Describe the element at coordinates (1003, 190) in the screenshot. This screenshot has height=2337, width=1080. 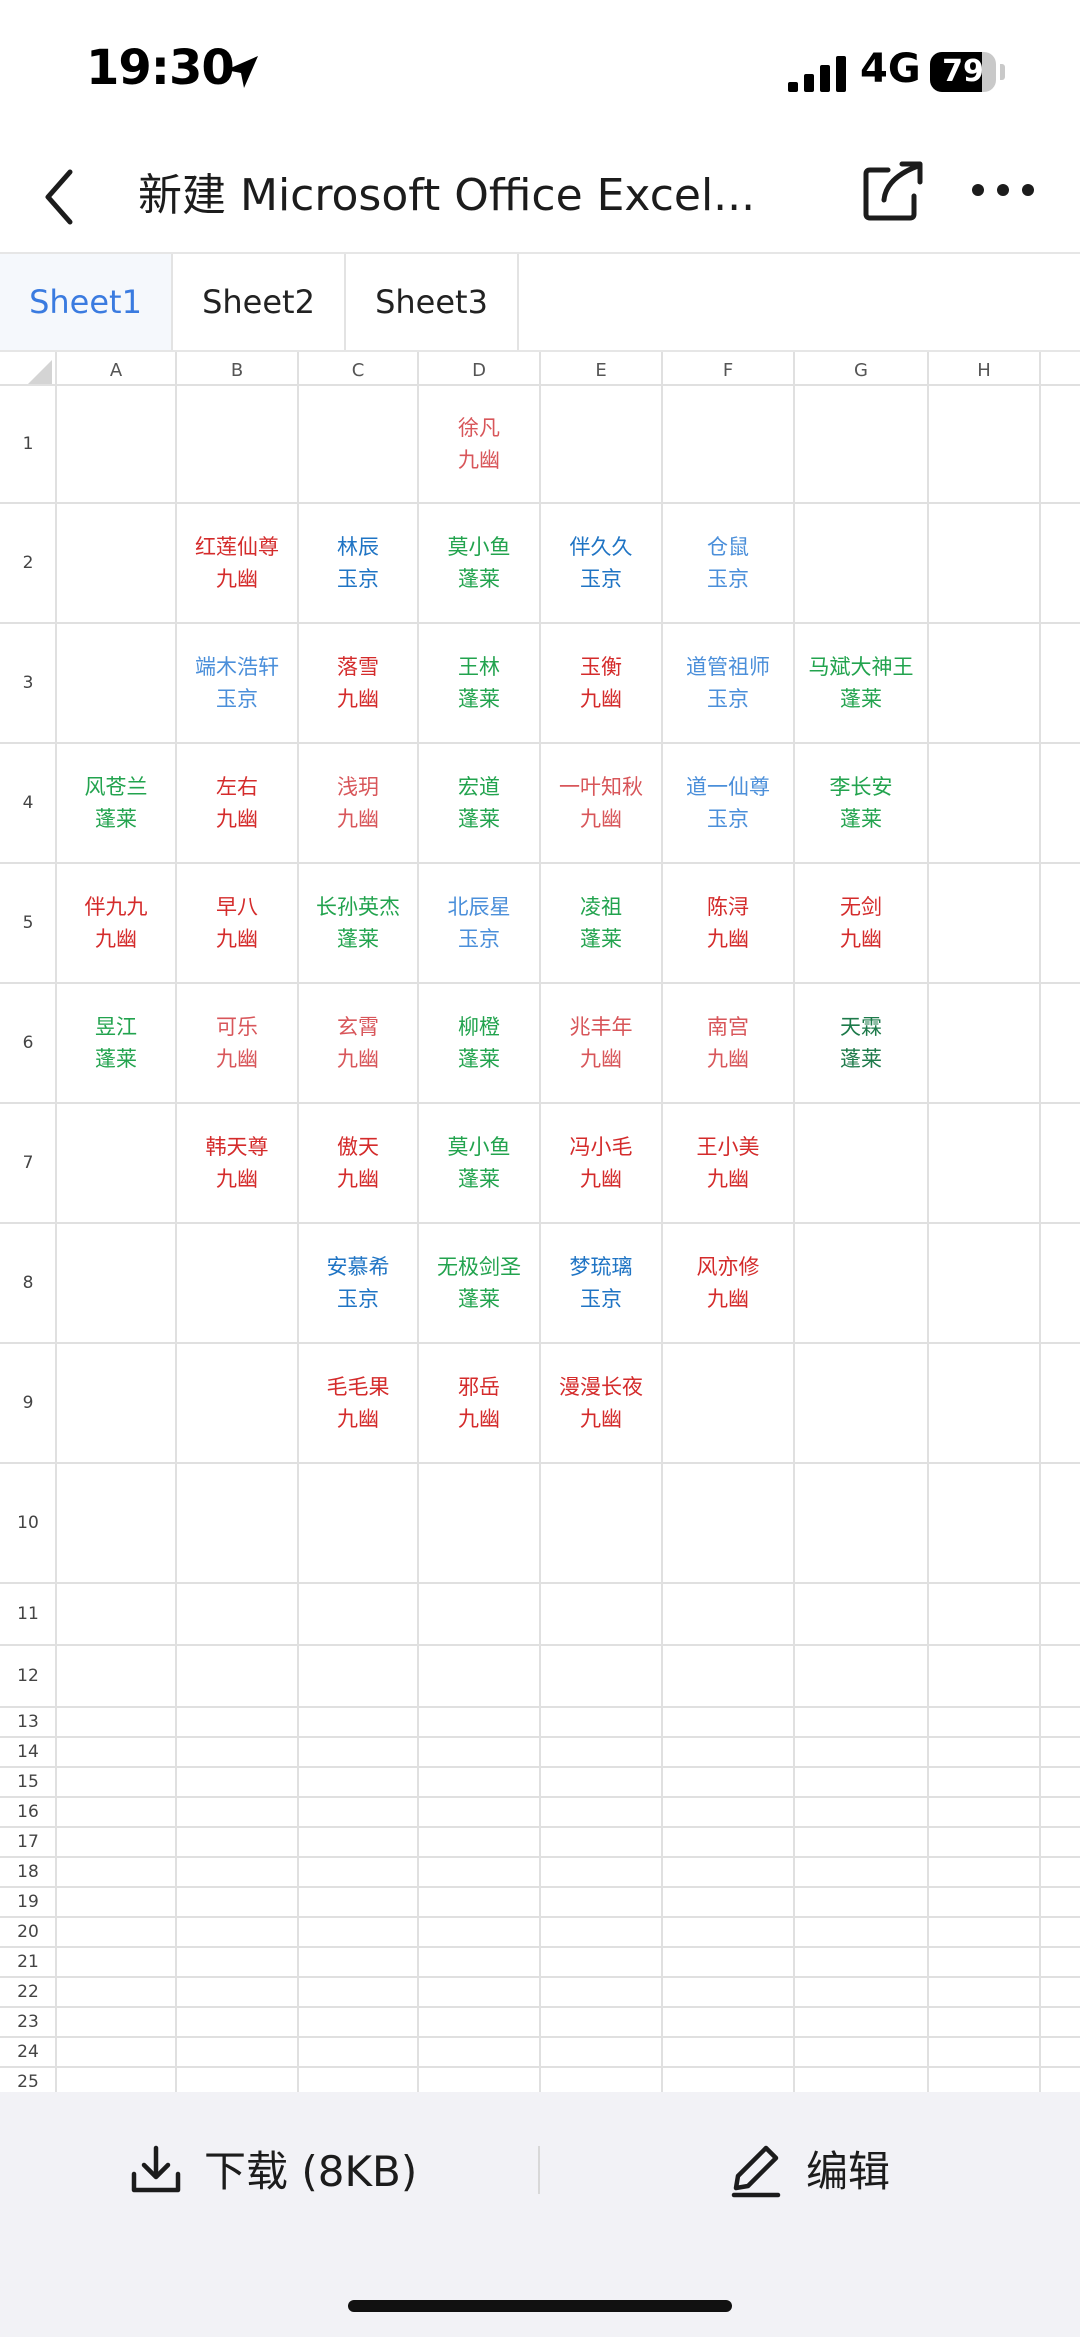
I see `more-options-icon` at that location.